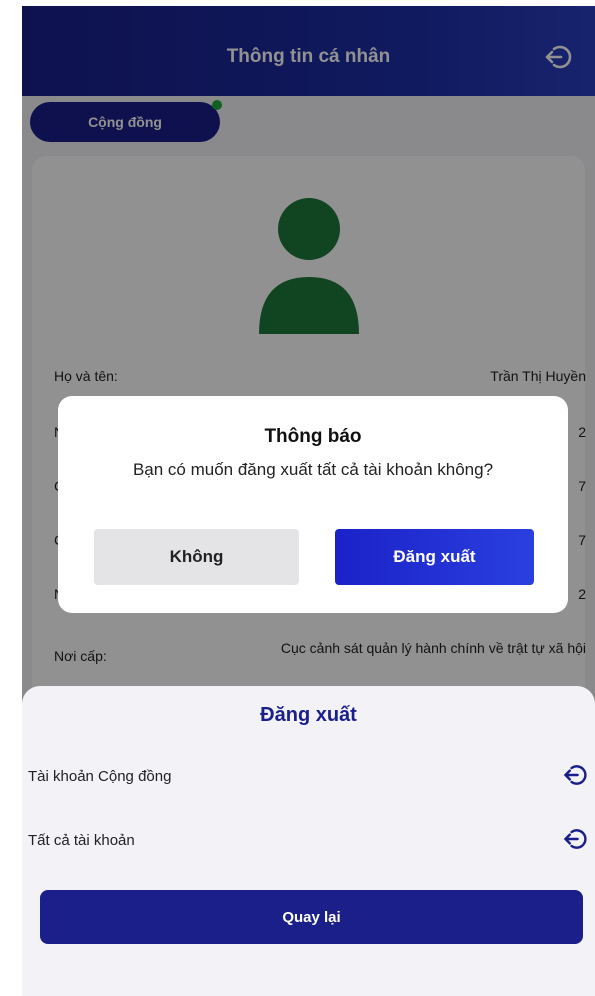 The width and height of the screenshot is (595, 996). I want to click on confirm-button-label: Đăng xuất, so click(434, 556).